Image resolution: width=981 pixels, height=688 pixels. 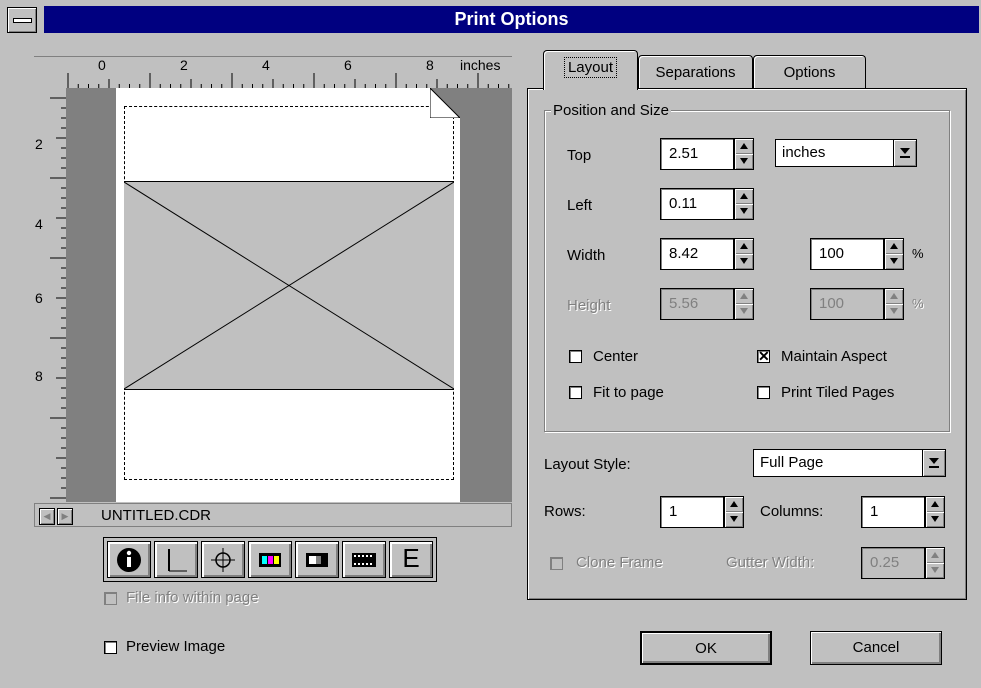 What do you see at coordinates (480, 65) in the screenshot?
I see `ruler-unit-label: inches` at bounding box center [480, 65].